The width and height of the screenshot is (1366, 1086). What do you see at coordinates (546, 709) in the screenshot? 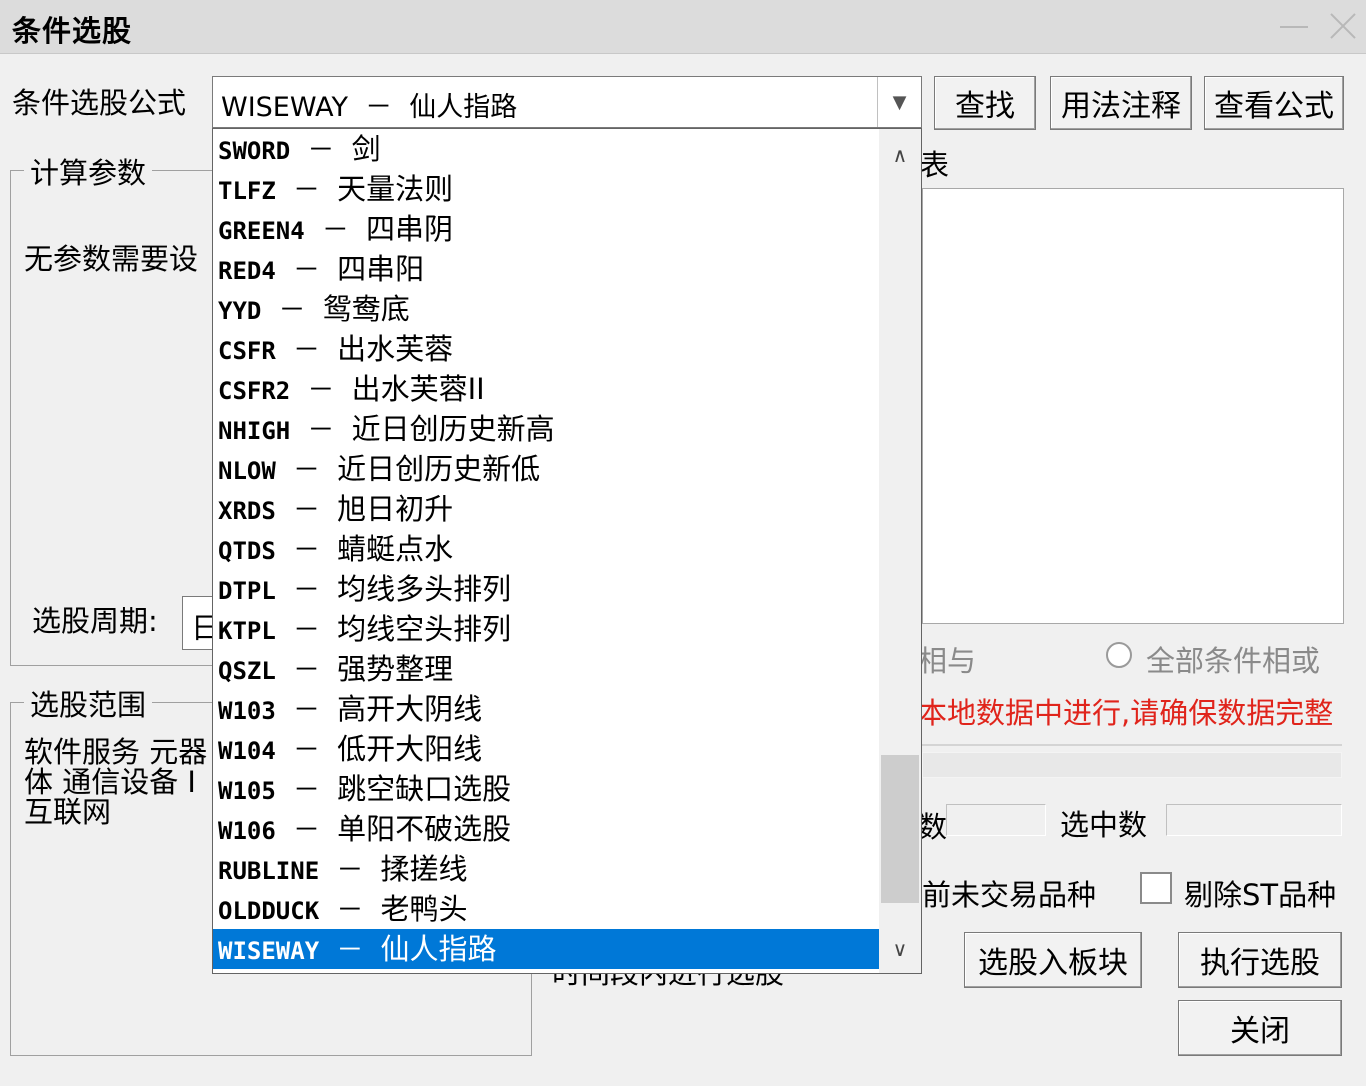
I see `dropdown-item-w103: W103 － 高开大阴线` at bounding box center [546, 709].